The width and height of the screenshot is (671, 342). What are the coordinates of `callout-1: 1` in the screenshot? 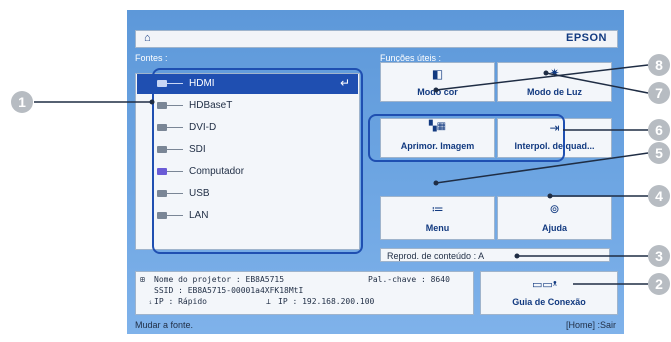 It's located at (22, 102).